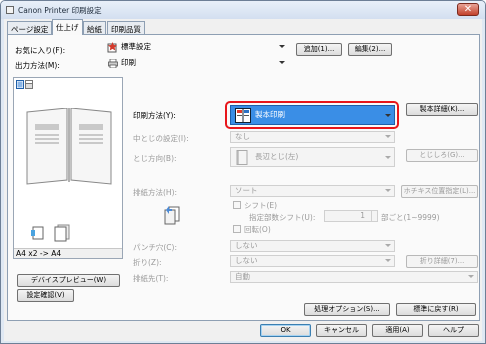 Image resolution: width=486 pixels, height=344 pixels. Describe the element at coordinates (242, 161) in the screenshot. I see `binding-direction-icon` at that location.